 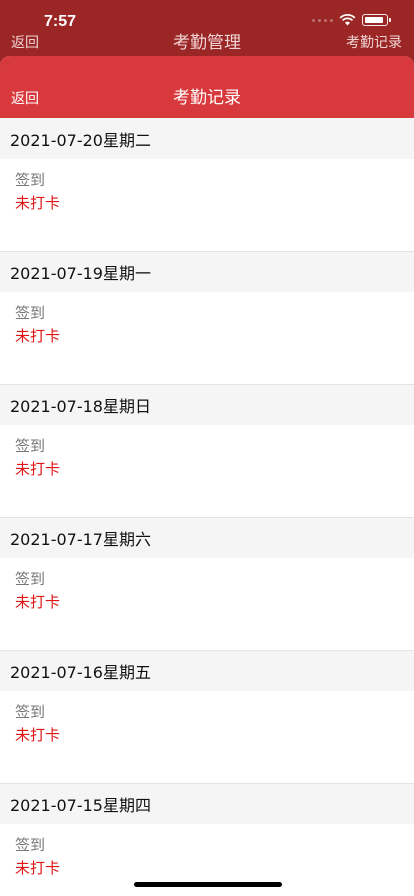 I want to click on record-date: 2021-07-15星期四, so click(x=207, y=803).